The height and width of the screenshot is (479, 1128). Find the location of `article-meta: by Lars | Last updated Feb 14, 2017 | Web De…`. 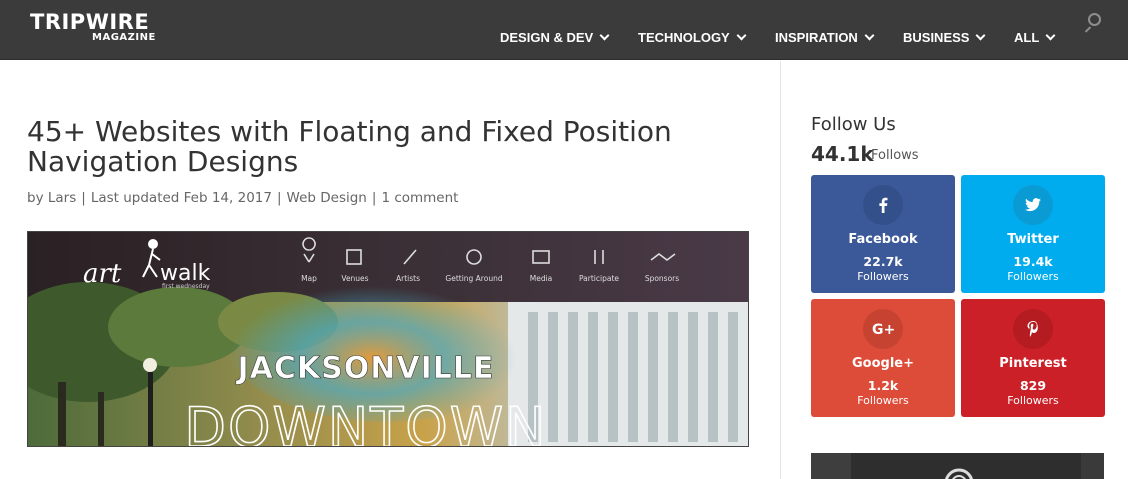

article-meta: by Lars | Last updated Feb 14, 2017 | Web De… is located at coordinates (243, 198).